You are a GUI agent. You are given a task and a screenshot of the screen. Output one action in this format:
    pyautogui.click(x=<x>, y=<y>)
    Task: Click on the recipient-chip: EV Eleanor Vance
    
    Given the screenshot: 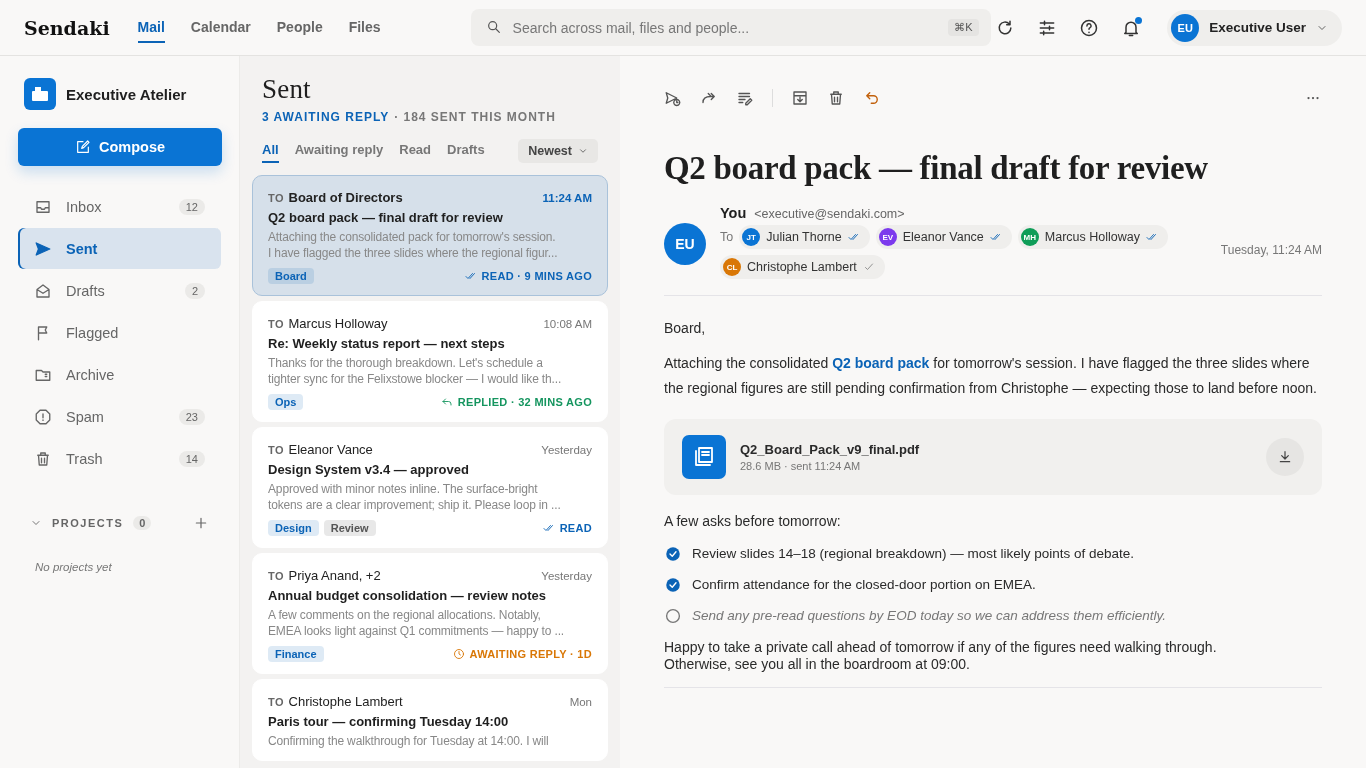 What is the action you would take?
    pyautogui.click(x=943, y=237)
    